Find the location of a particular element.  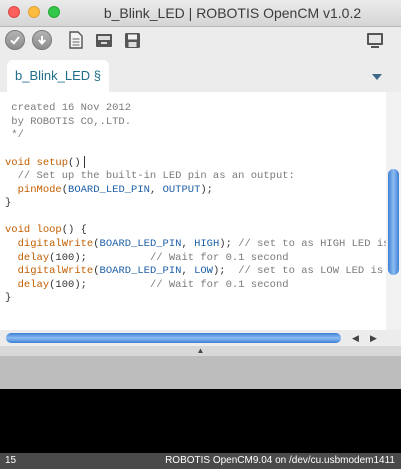

code-token: loop is located at coordinates (49, 230).